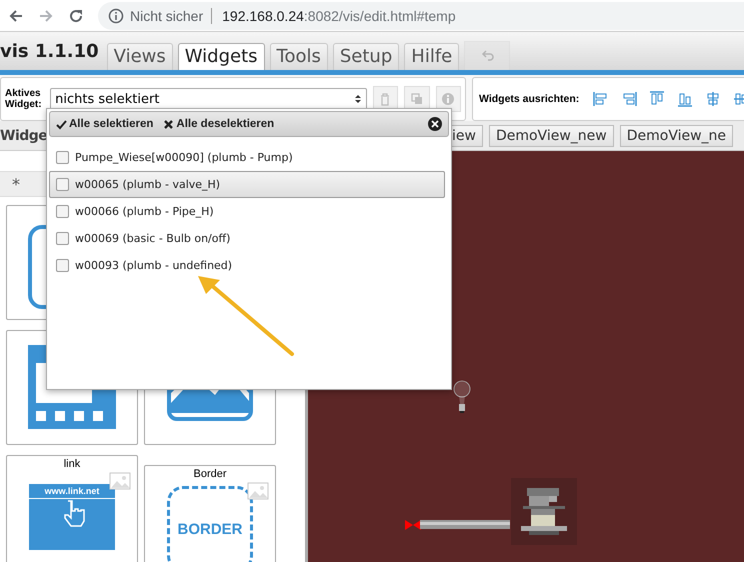 The height and width of the screenshot is (562, 744). Describe the element at coordinates (171, 16) in the screenshot. I see `security-label: Nicht sicher` at that location.